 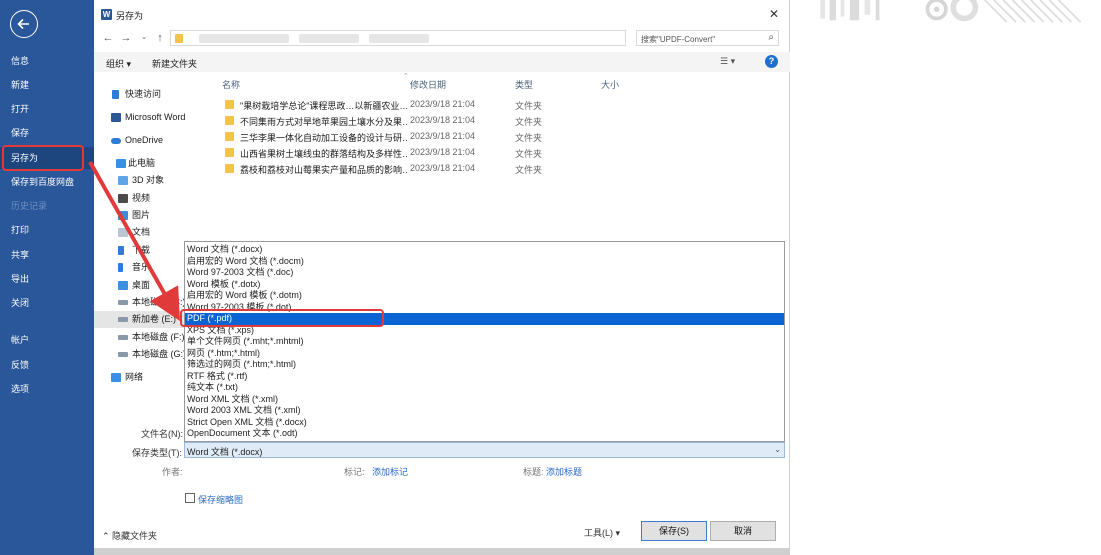 What do you see at coordinates (144, 38) in the screenshot?
I see `recent-locations-icon: ⌄` at bounding box center [144, 38].